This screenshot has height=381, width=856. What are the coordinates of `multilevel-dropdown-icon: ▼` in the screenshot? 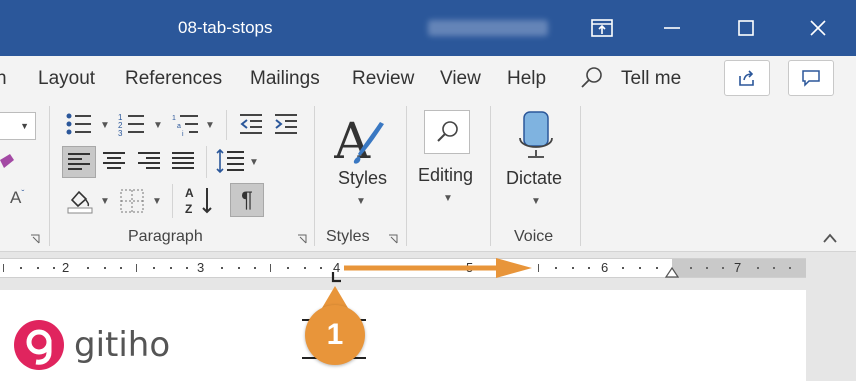 It's located at (210, 125).